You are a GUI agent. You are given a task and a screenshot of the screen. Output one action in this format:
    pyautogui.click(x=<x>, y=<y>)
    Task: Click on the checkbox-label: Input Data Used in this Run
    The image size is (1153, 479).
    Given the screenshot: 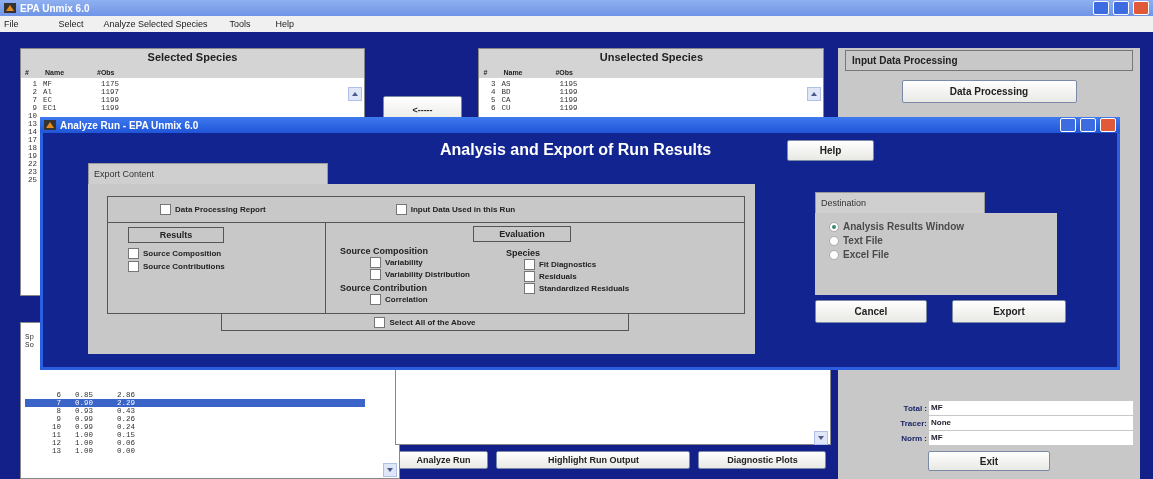 What is the action you would take?
    pyautogui.click(x=463, y=209)
    